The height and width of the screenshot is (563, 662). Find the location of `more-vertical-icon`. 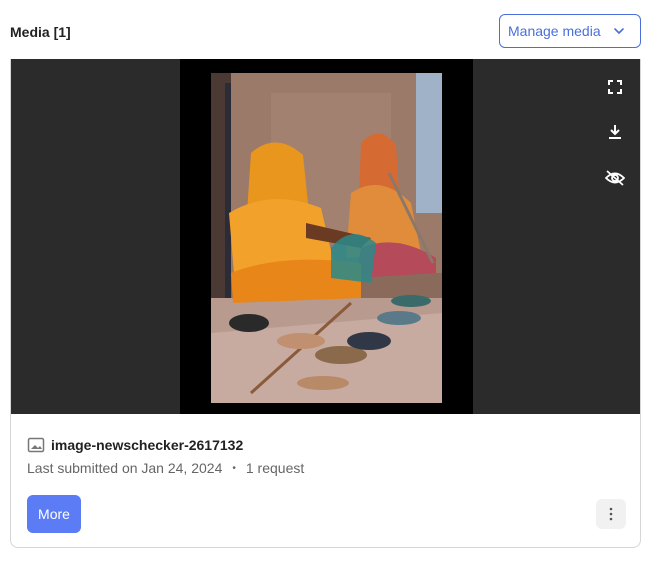

more-vertical-icon is located at coordinates (611, 514).